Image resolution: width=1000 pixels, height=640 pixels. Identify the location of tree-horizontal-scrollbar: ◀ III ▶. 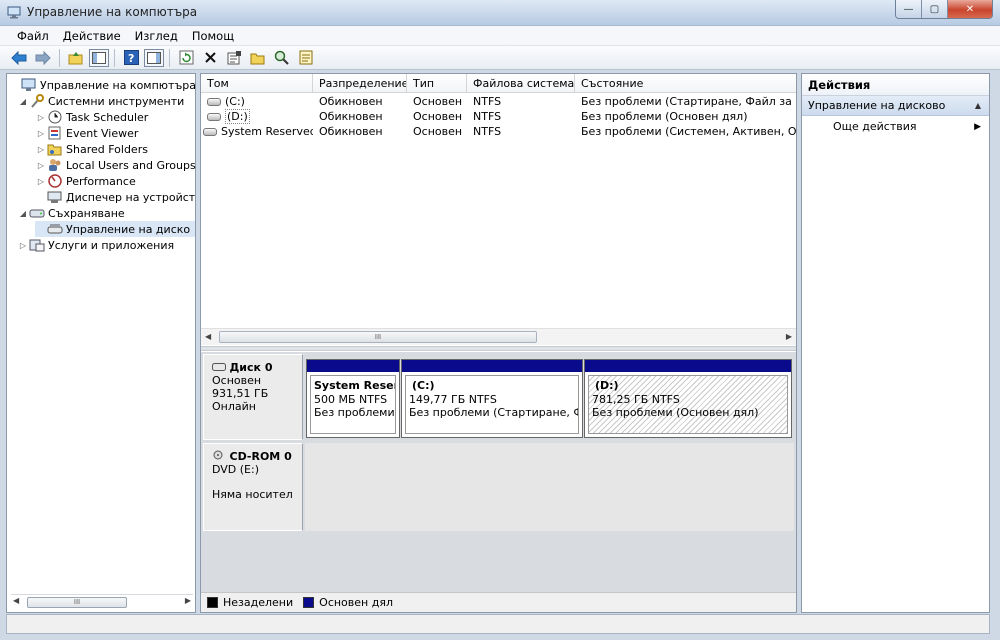
(102, 601).